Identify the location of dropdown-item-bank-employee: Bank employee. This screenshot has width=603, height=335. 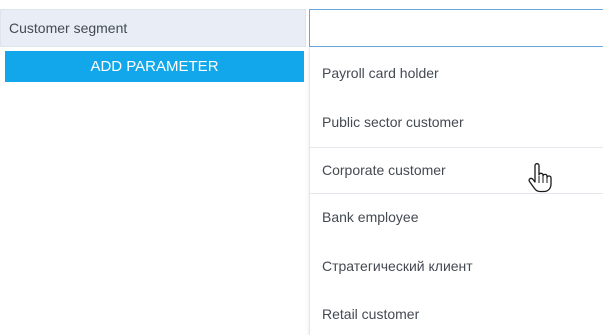
(456, 217).